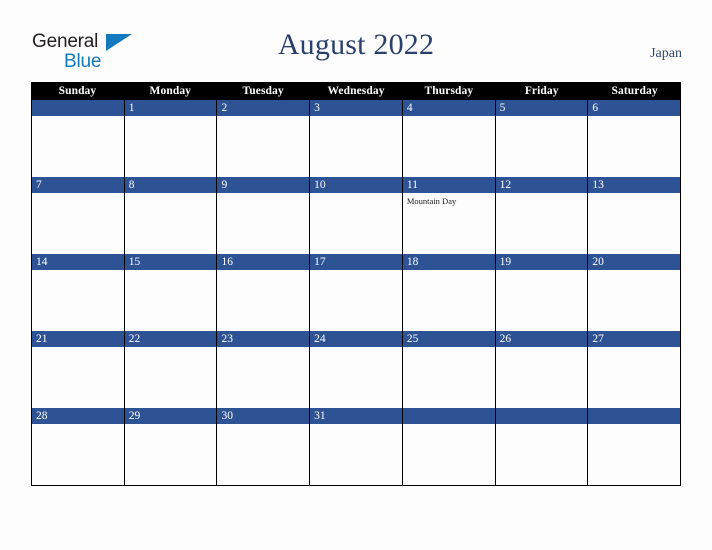 The width and height of the screenshot is (712, 550). What do you see at coordinates (356, 215) in the screenshot?
I see `day-cell-10: 10` at bounding box center [356, 215].